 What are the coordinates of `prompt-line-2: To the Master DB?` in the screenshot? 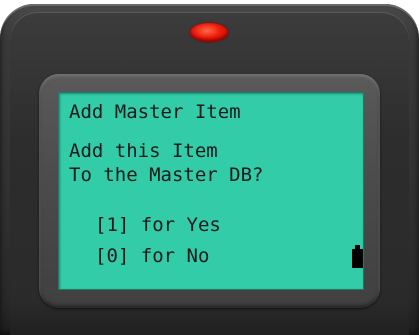 It's located at (166, 175).